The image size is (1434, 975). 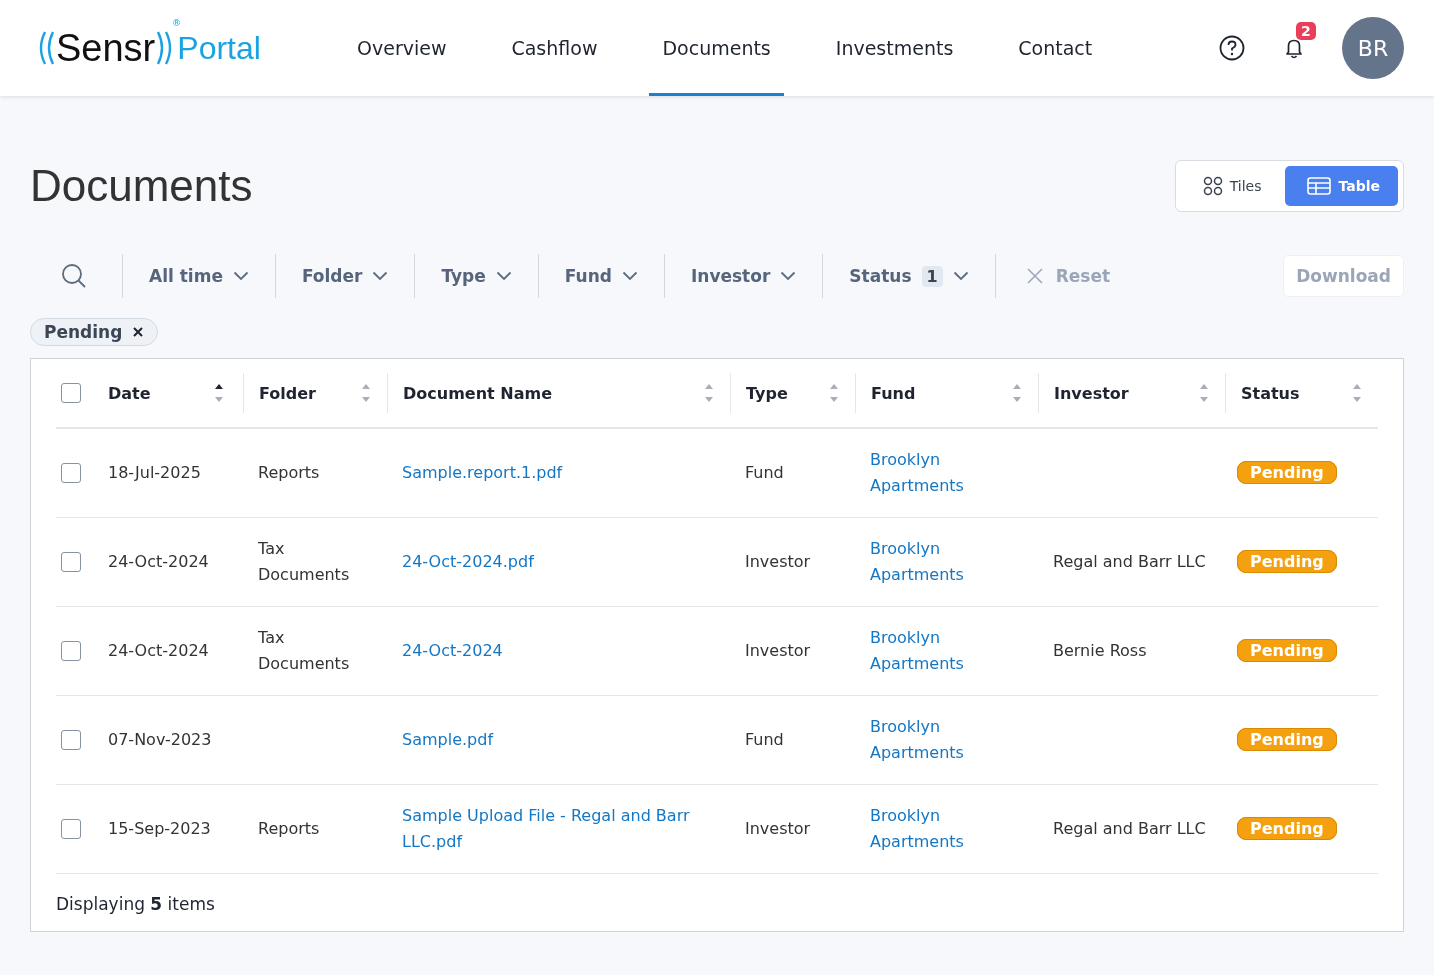 What do you see at coordinates (345, 276) in the screenshot?
I see `filter-dropdown: Folder` at bounding box center [345, 276].